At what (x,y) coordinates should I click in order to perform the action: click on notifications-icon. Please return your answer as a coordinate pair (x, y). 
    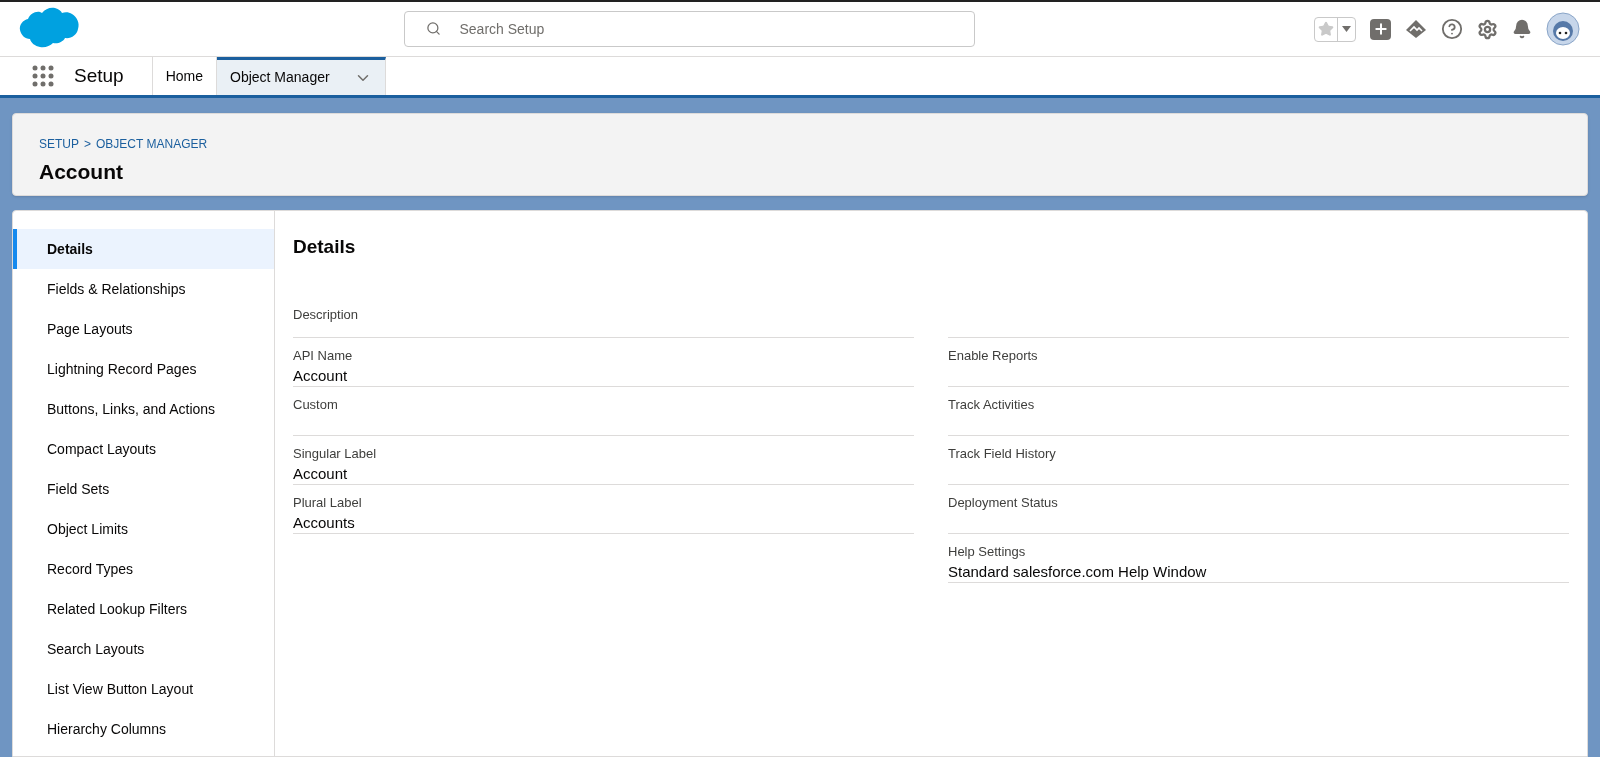
    Looking at the image, I should click on (1522, 29).